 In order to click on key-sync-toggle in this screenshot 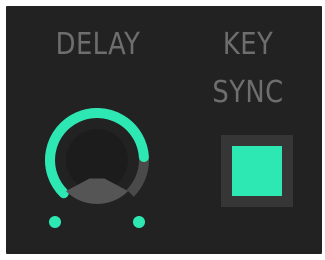, I will do `click(257, 171)`.